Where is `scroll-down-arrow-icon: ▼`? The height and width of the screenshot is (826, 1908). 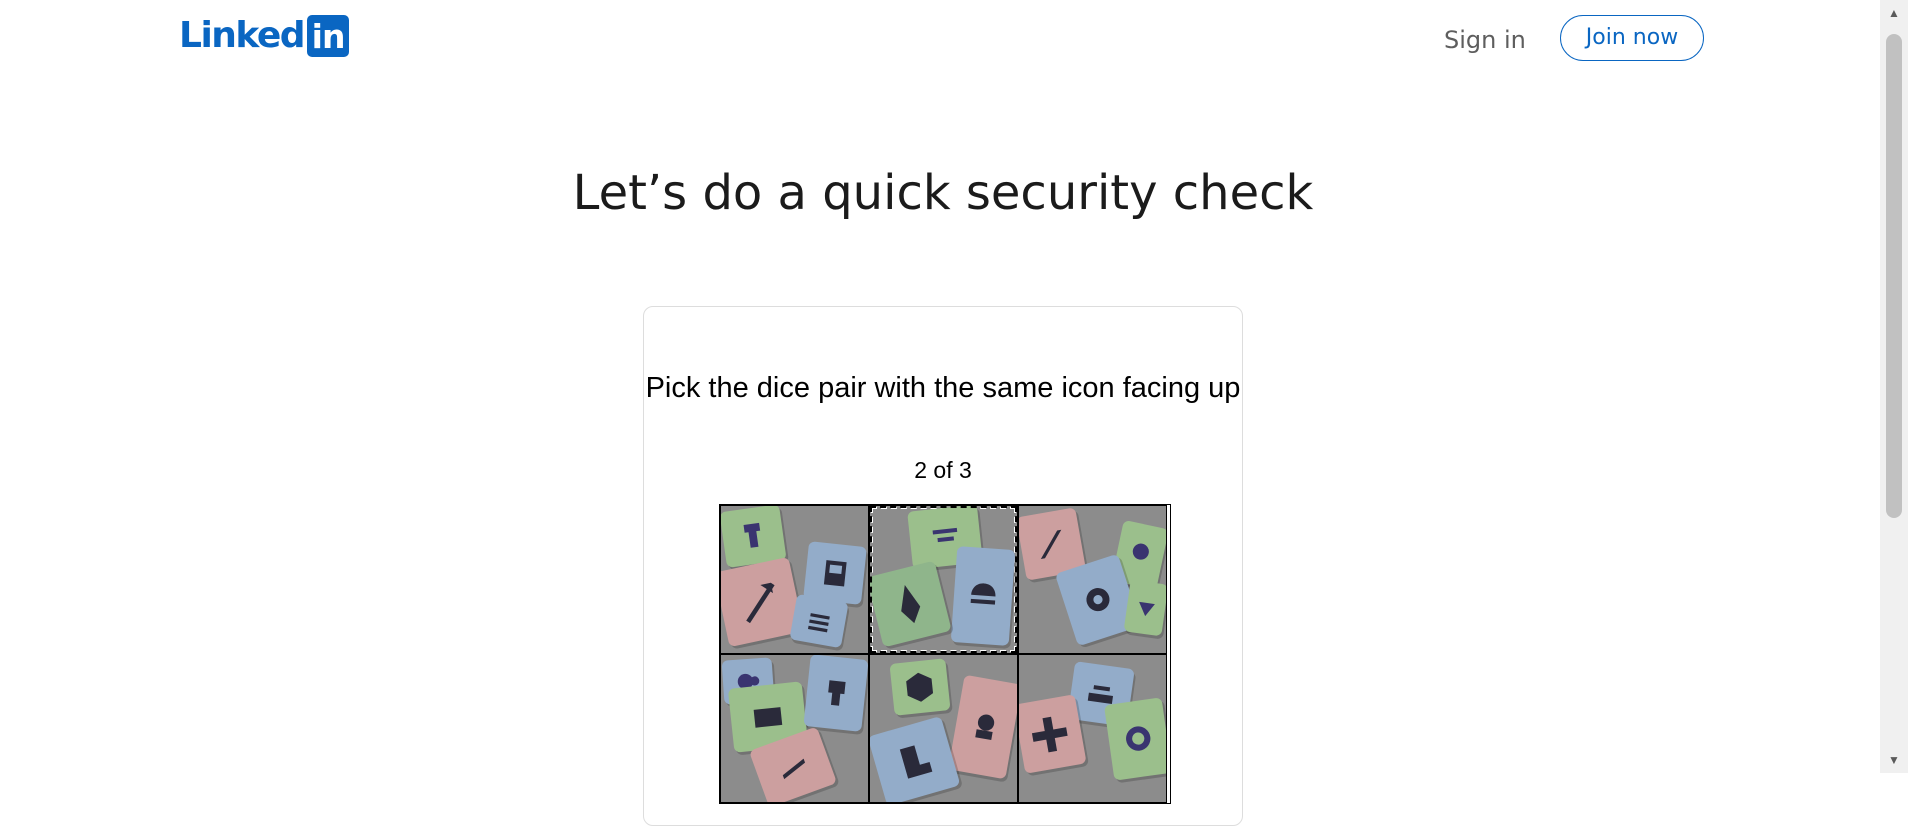
scroll-down-arrow-icon: ▼ is located at coordinates (1894, 760).